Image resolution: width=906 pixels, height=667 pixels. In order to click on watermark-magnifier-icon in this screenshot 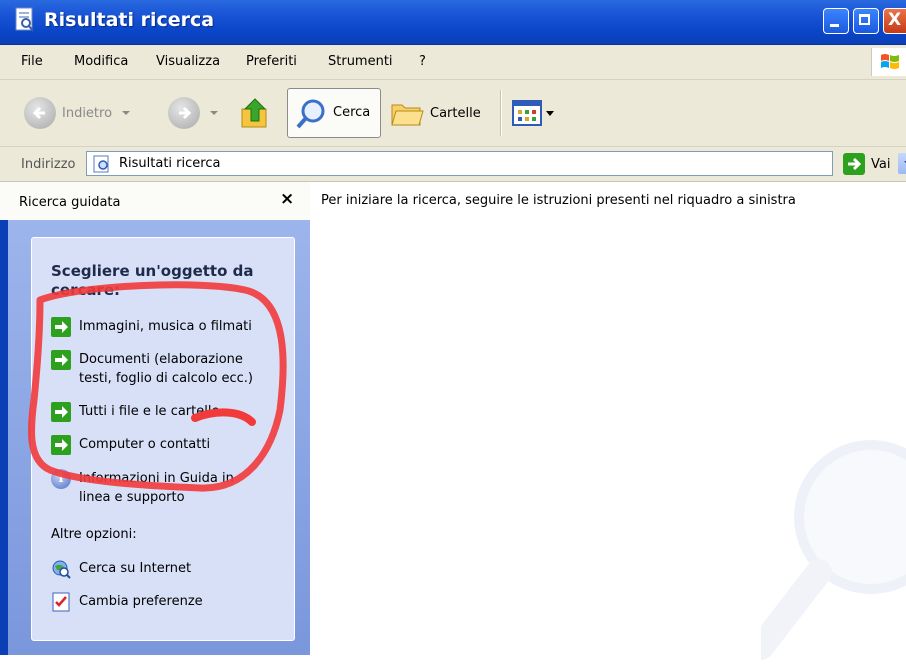, I will do `click(833, 550)`.